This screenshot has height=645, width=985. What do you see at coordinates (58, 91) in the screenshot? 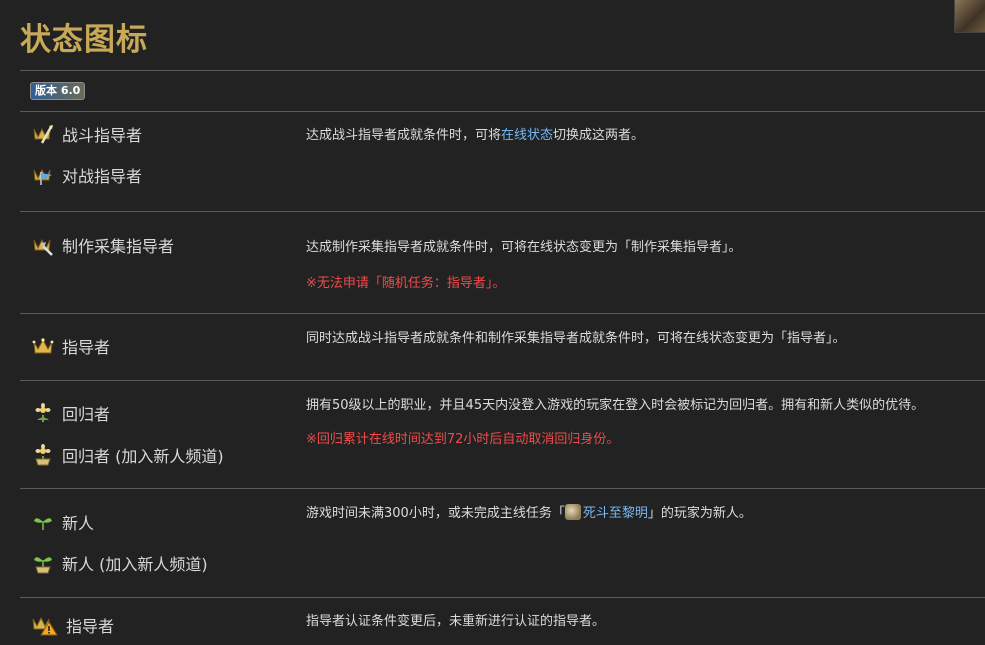
I see `version-badge: 版本 6.0` at bounding box center [58, 91].